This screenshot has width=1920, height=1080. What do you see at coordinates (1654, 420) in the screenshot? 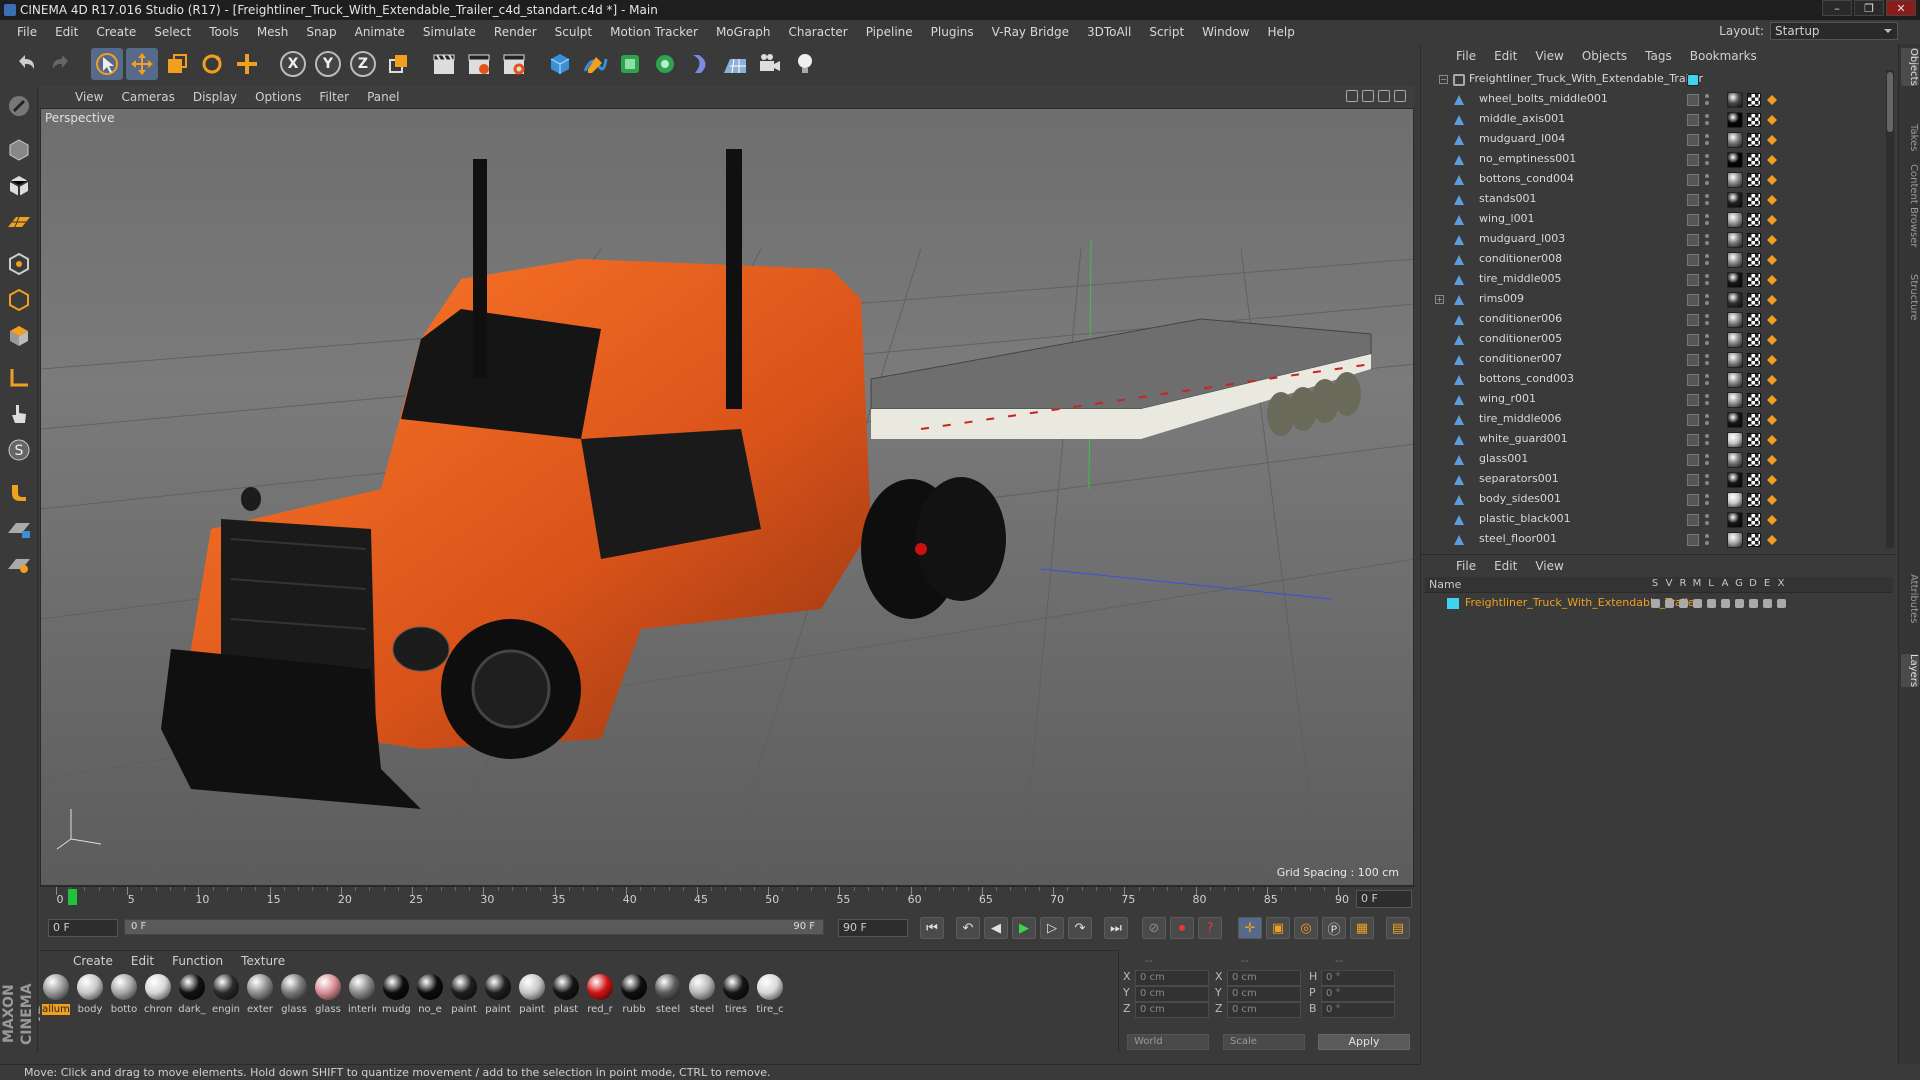
I see `object-row: tire_middle006` at bounding box center [1654, 420].